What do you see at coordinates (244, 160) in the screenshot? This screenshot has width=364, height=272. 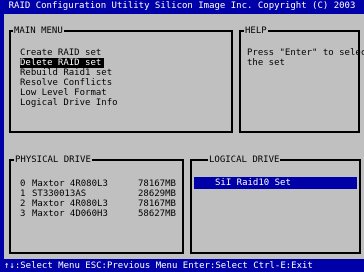 I see `logical-drive-title: LOGICAL DRIVE` at bounding box center [244, 160].